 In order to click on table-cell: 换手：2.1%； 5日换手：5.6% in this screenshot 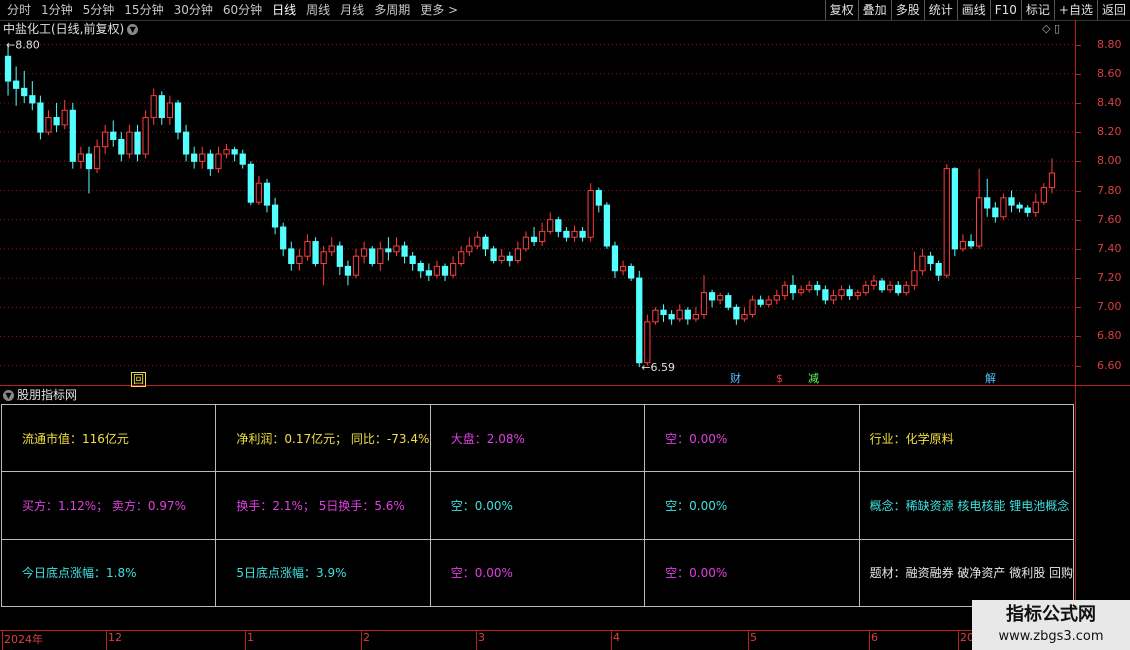, I will do `click(323, 505)`.